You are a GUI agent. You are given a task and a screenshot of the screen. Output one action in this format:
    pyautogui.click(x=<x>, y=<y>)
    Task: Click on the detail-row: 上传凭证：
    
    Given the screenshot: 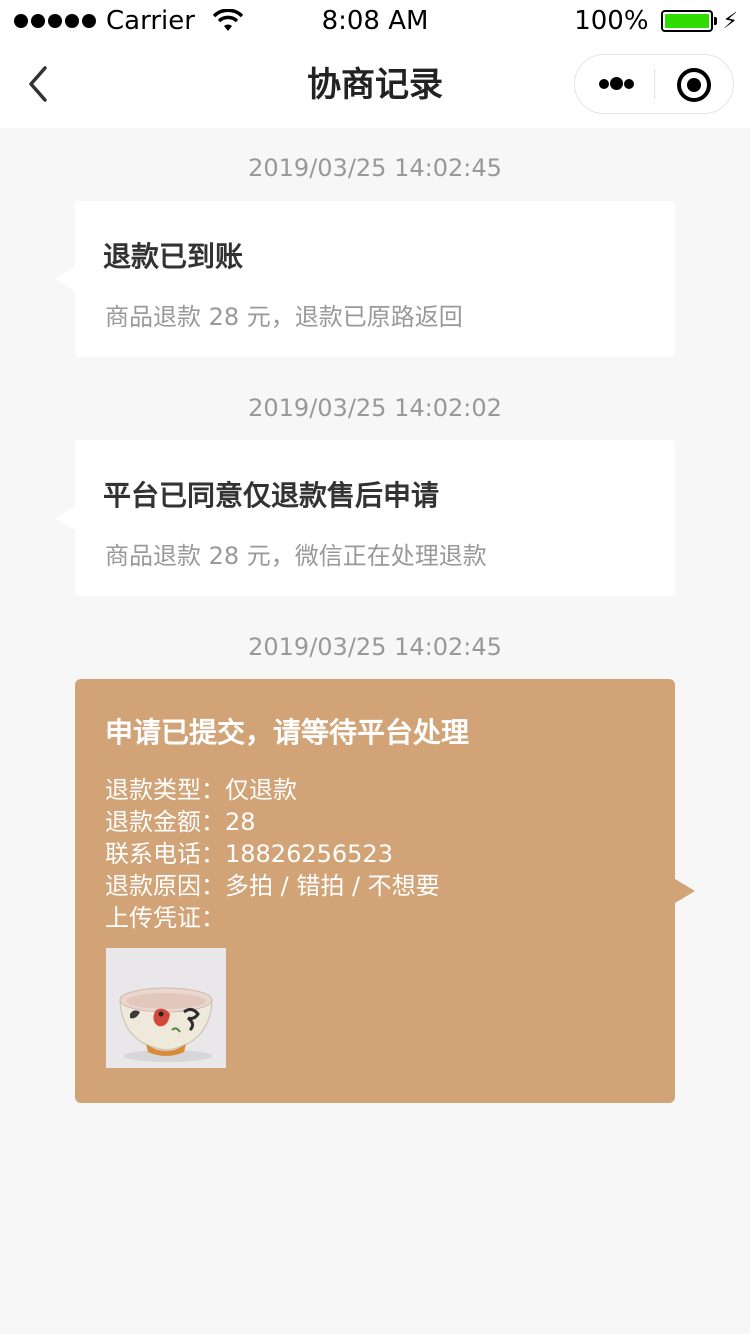 What is the action you would take?
    pyautogui.click(x=272, y=918)
    